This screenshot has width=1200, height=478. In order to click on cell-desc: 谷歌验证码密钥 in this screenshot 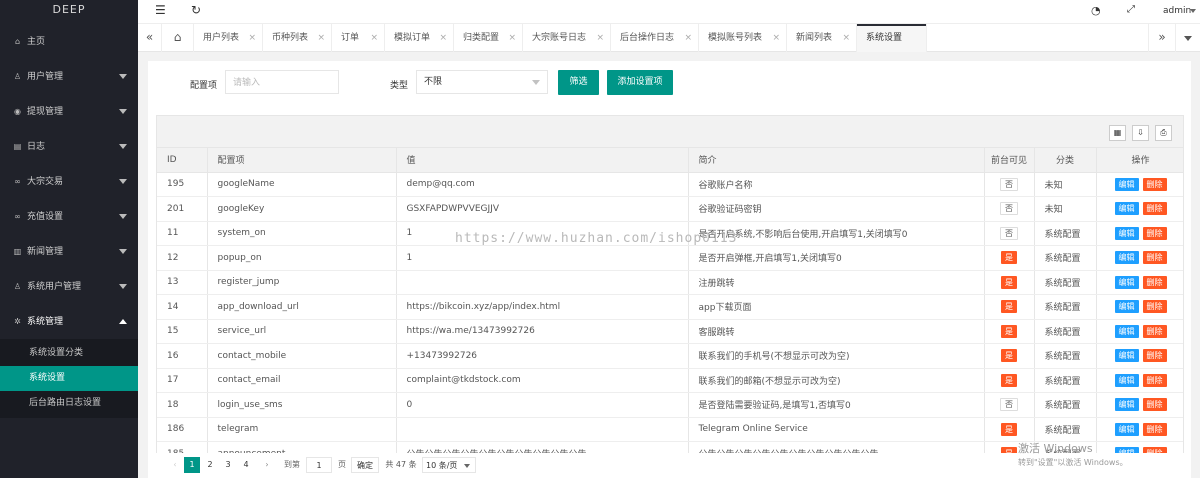, I will do `click(836, 209)`.